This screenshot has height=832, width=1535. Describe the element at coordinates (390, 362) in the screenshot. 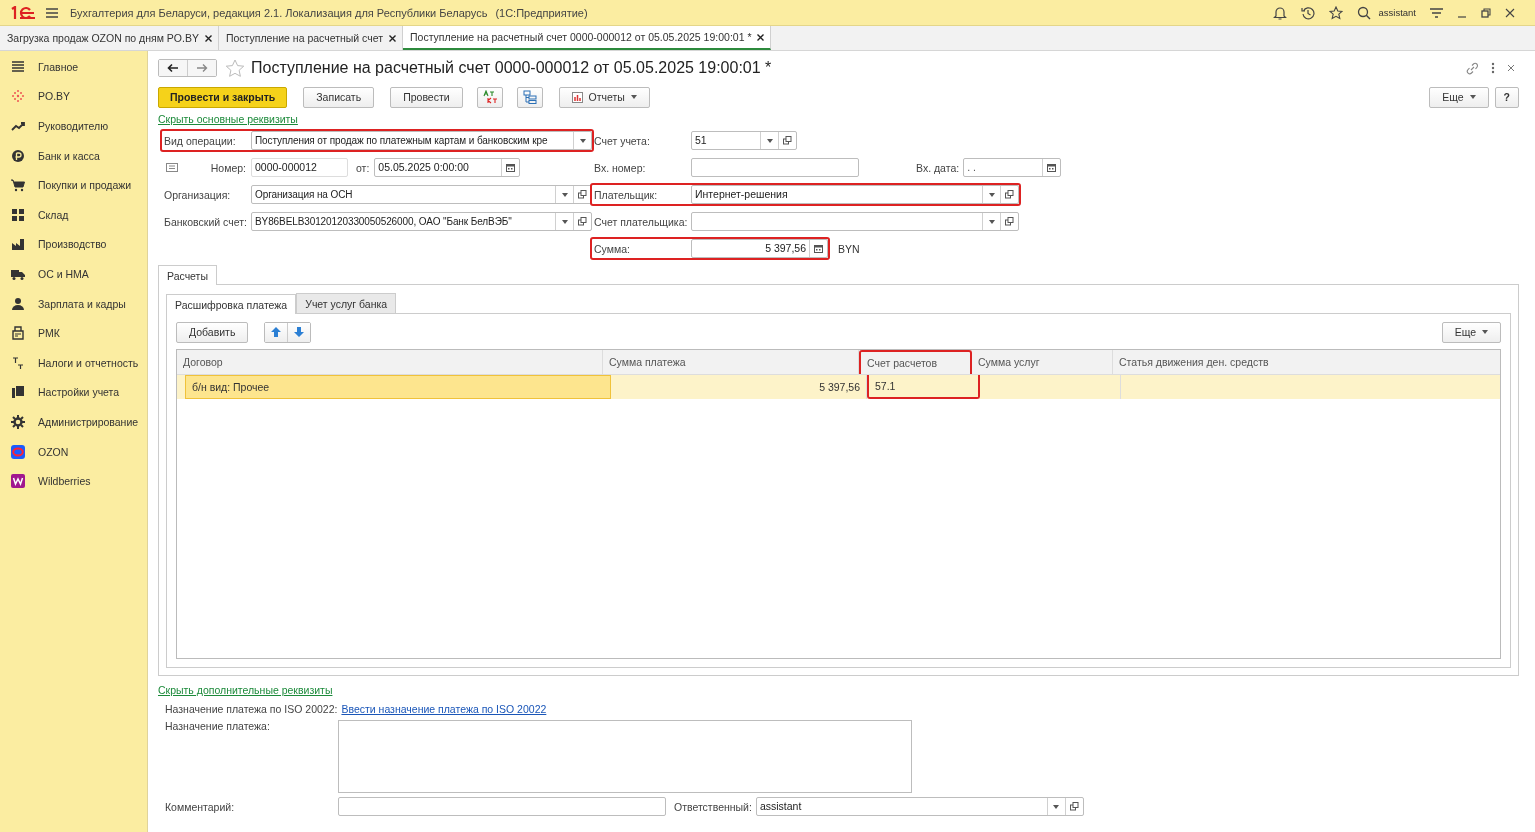

I see `column-header: Договор` at that location.